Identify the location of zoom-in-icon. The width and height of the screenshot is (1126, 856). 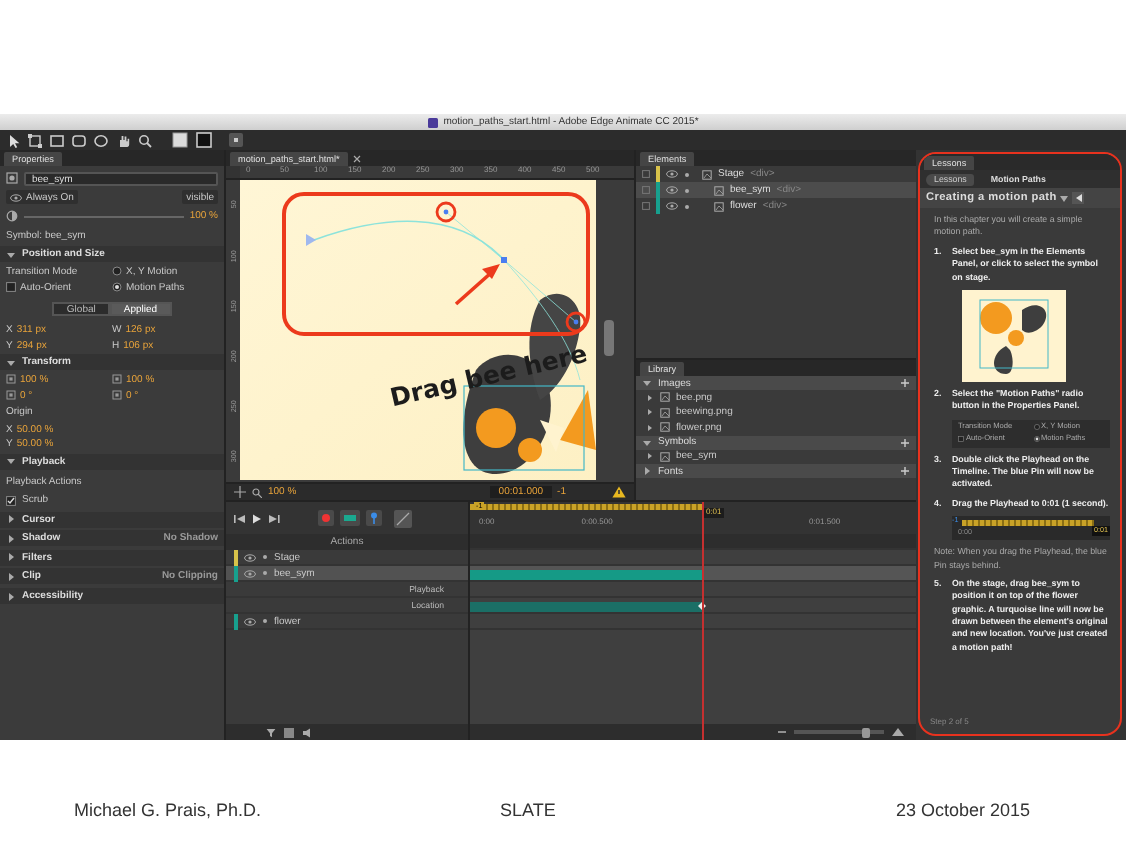
(898, 732).